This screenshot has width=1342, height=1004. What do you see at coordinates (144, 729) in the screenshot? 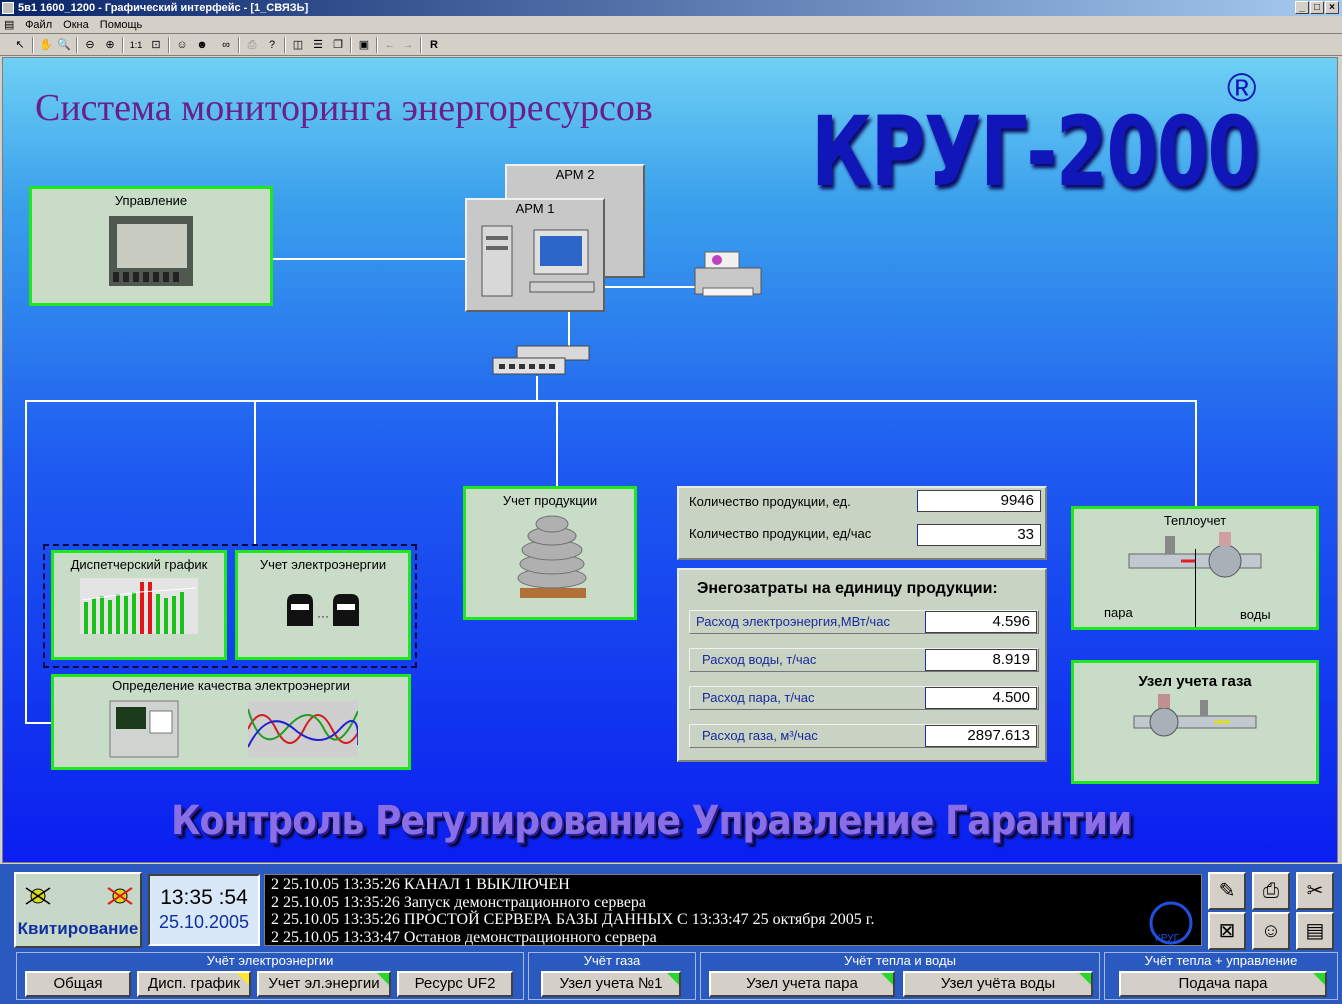
I see `analyzer-icon` at bounding box center [144, 729].